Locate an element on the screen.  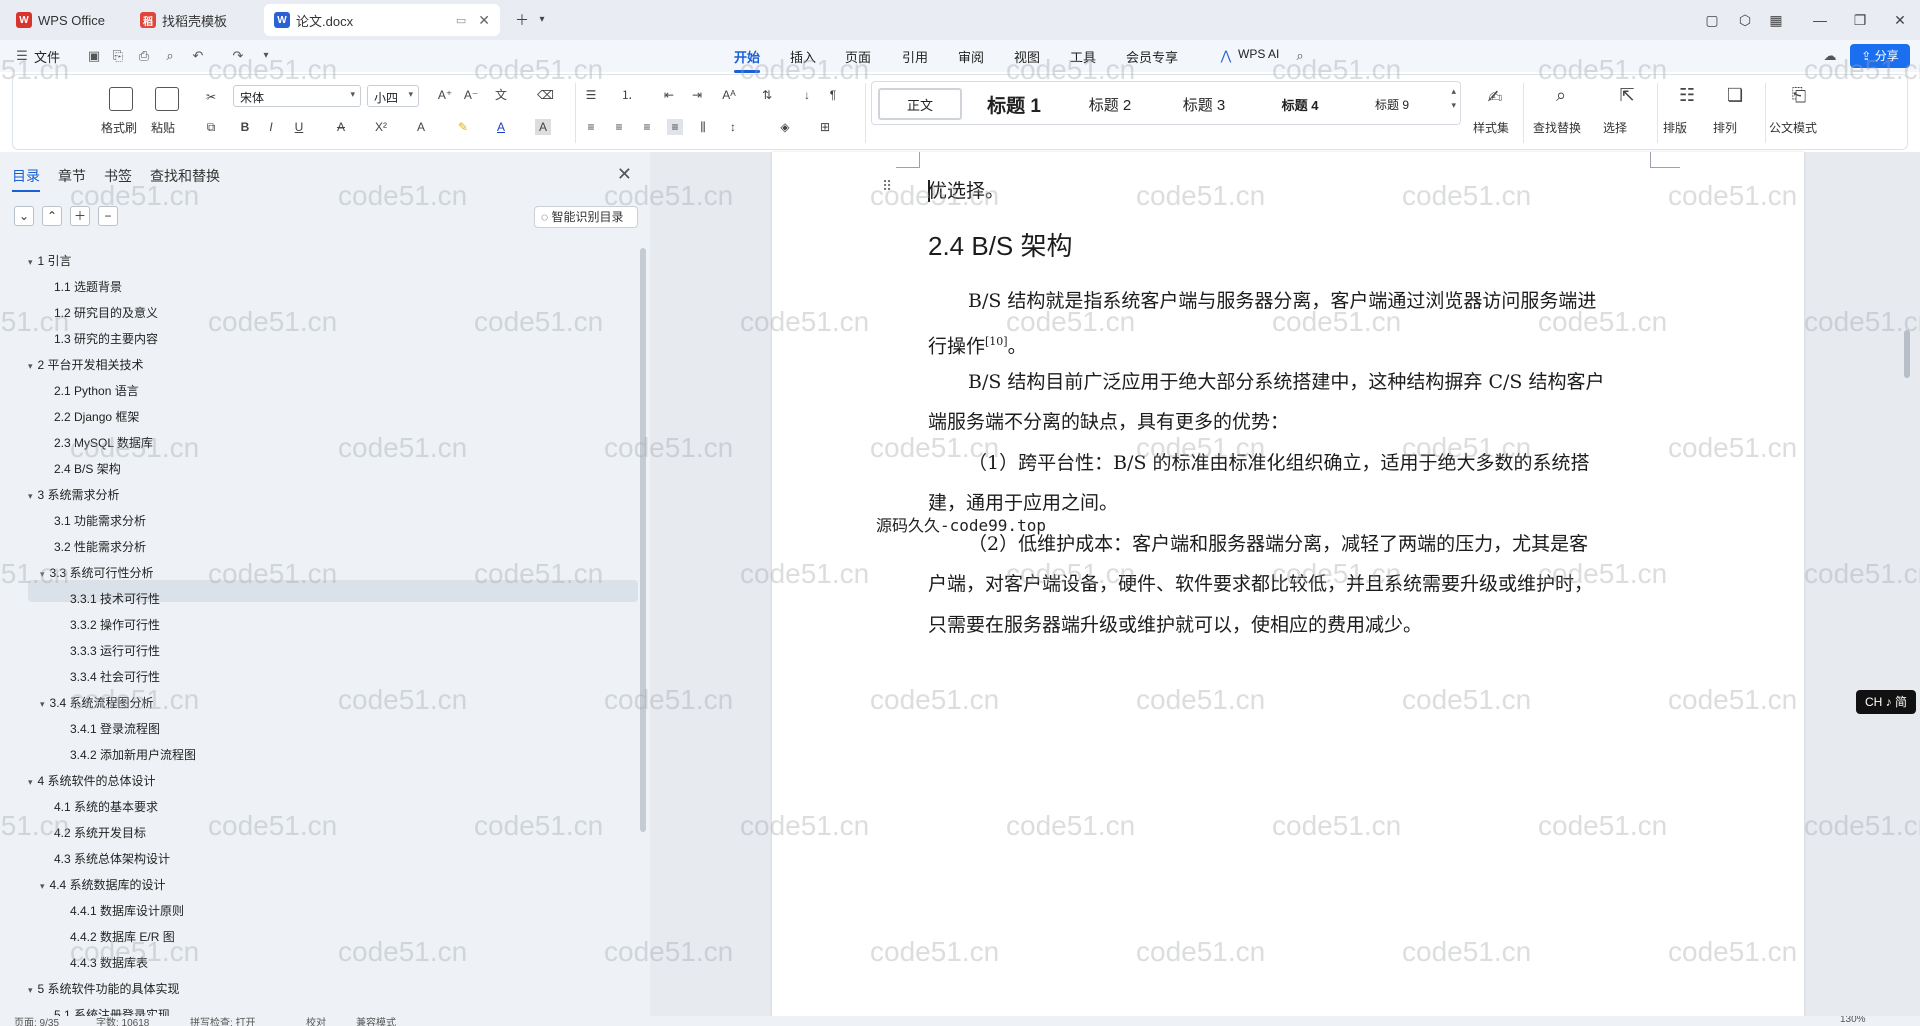
toc-item: 3.4.2 添加新用户流程图 is located at coordinates (133, 755).